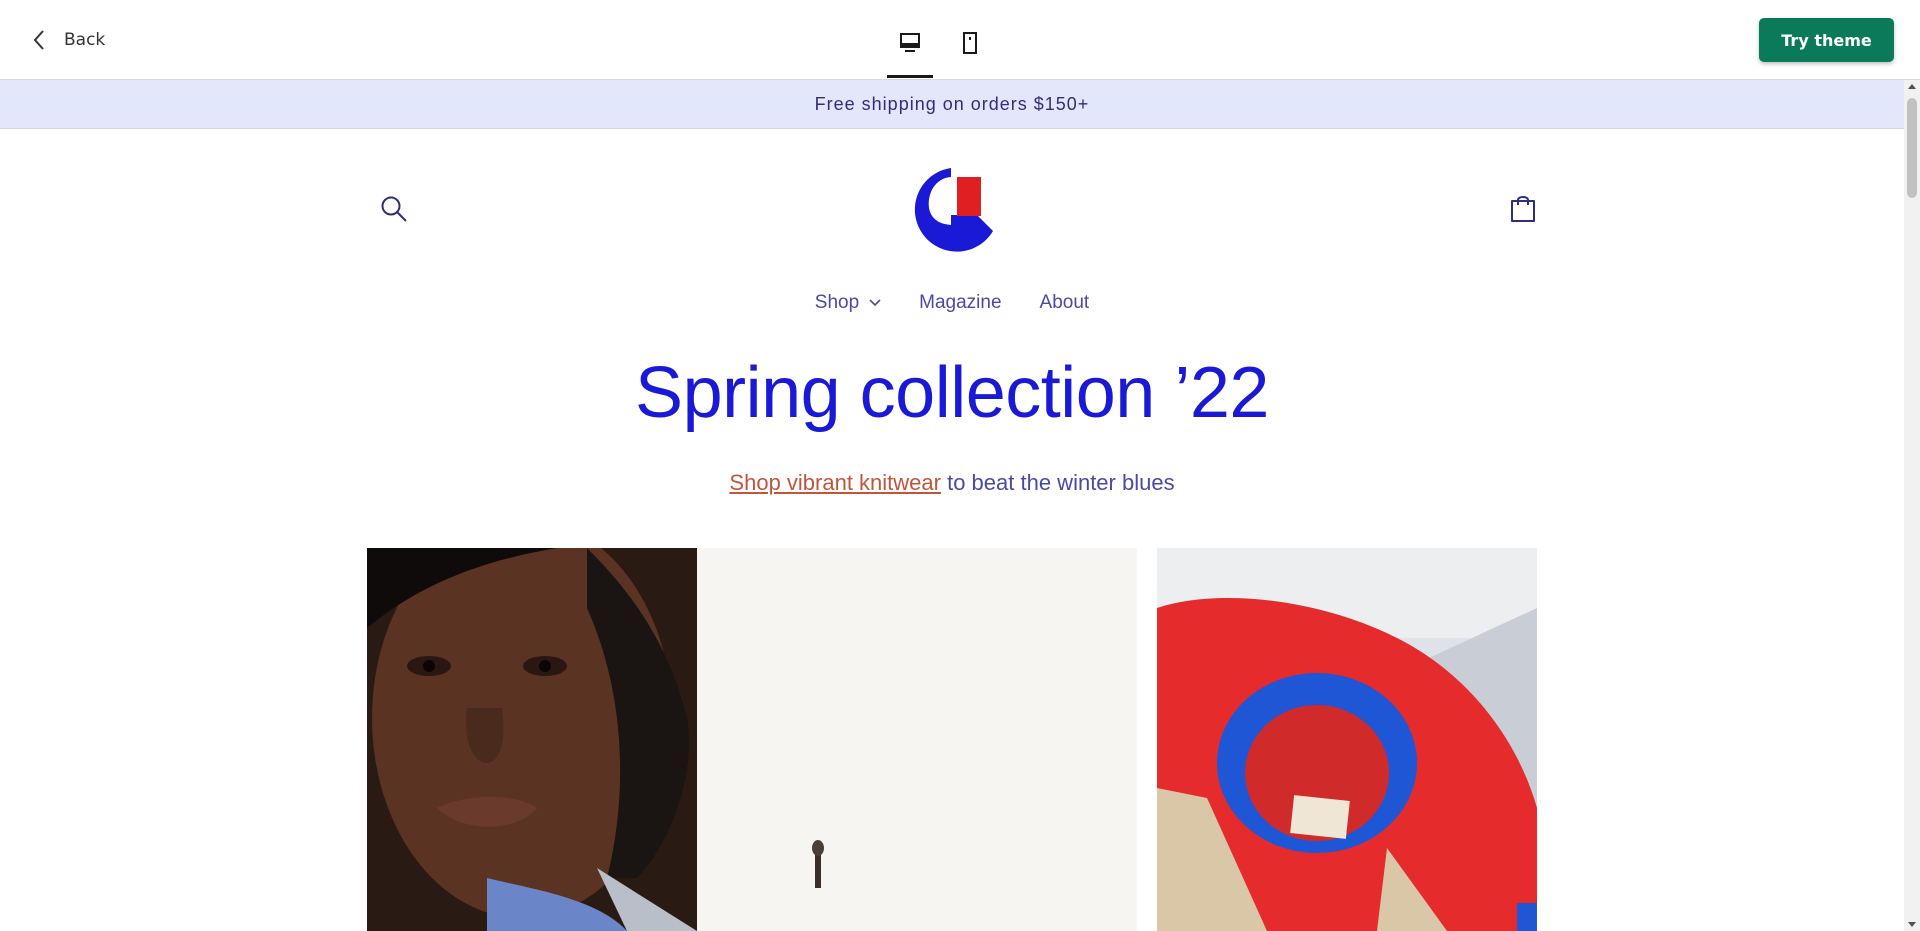  I want to click on nav-item-about: About, so click(1065, 303).